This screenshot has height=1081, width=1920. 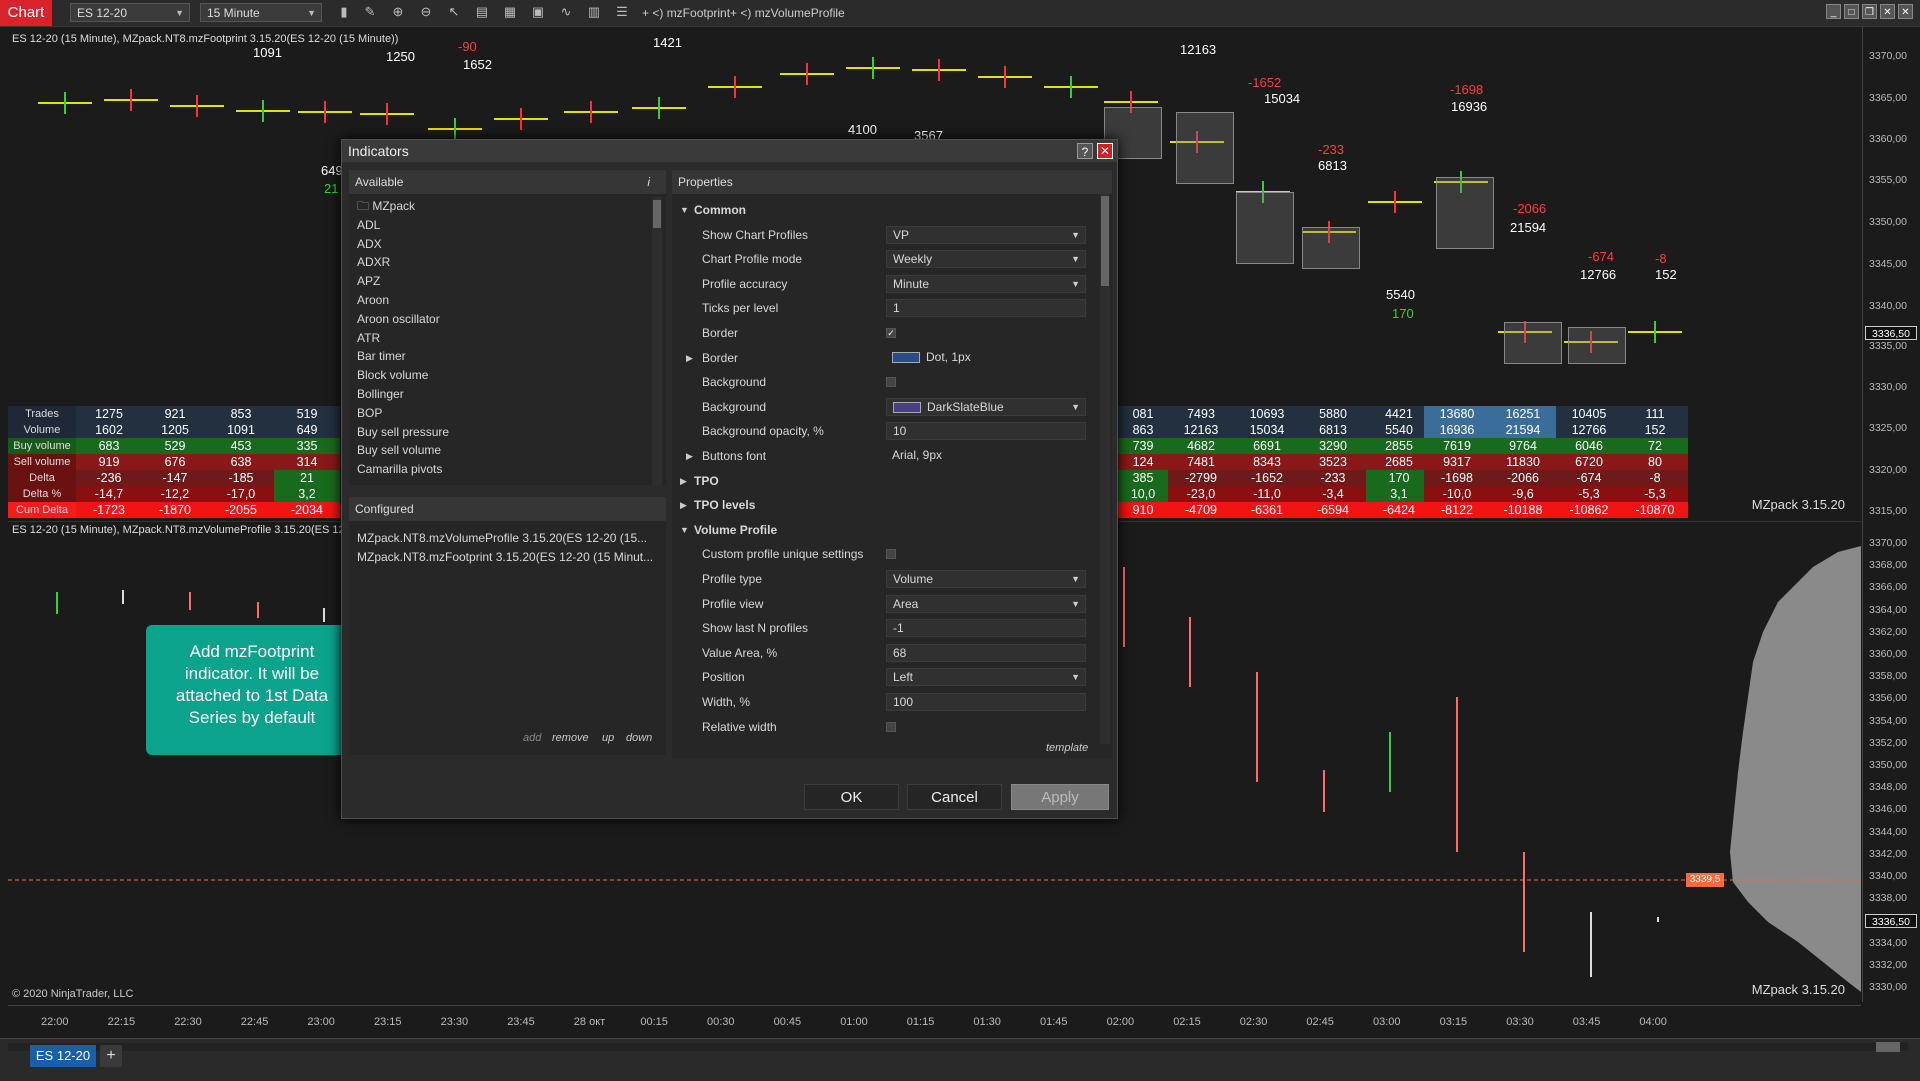 What do you see at coordinates (538, 12) in the screenshot?
I see `strategies-icon: ▣` at bounding box center [538, 12].